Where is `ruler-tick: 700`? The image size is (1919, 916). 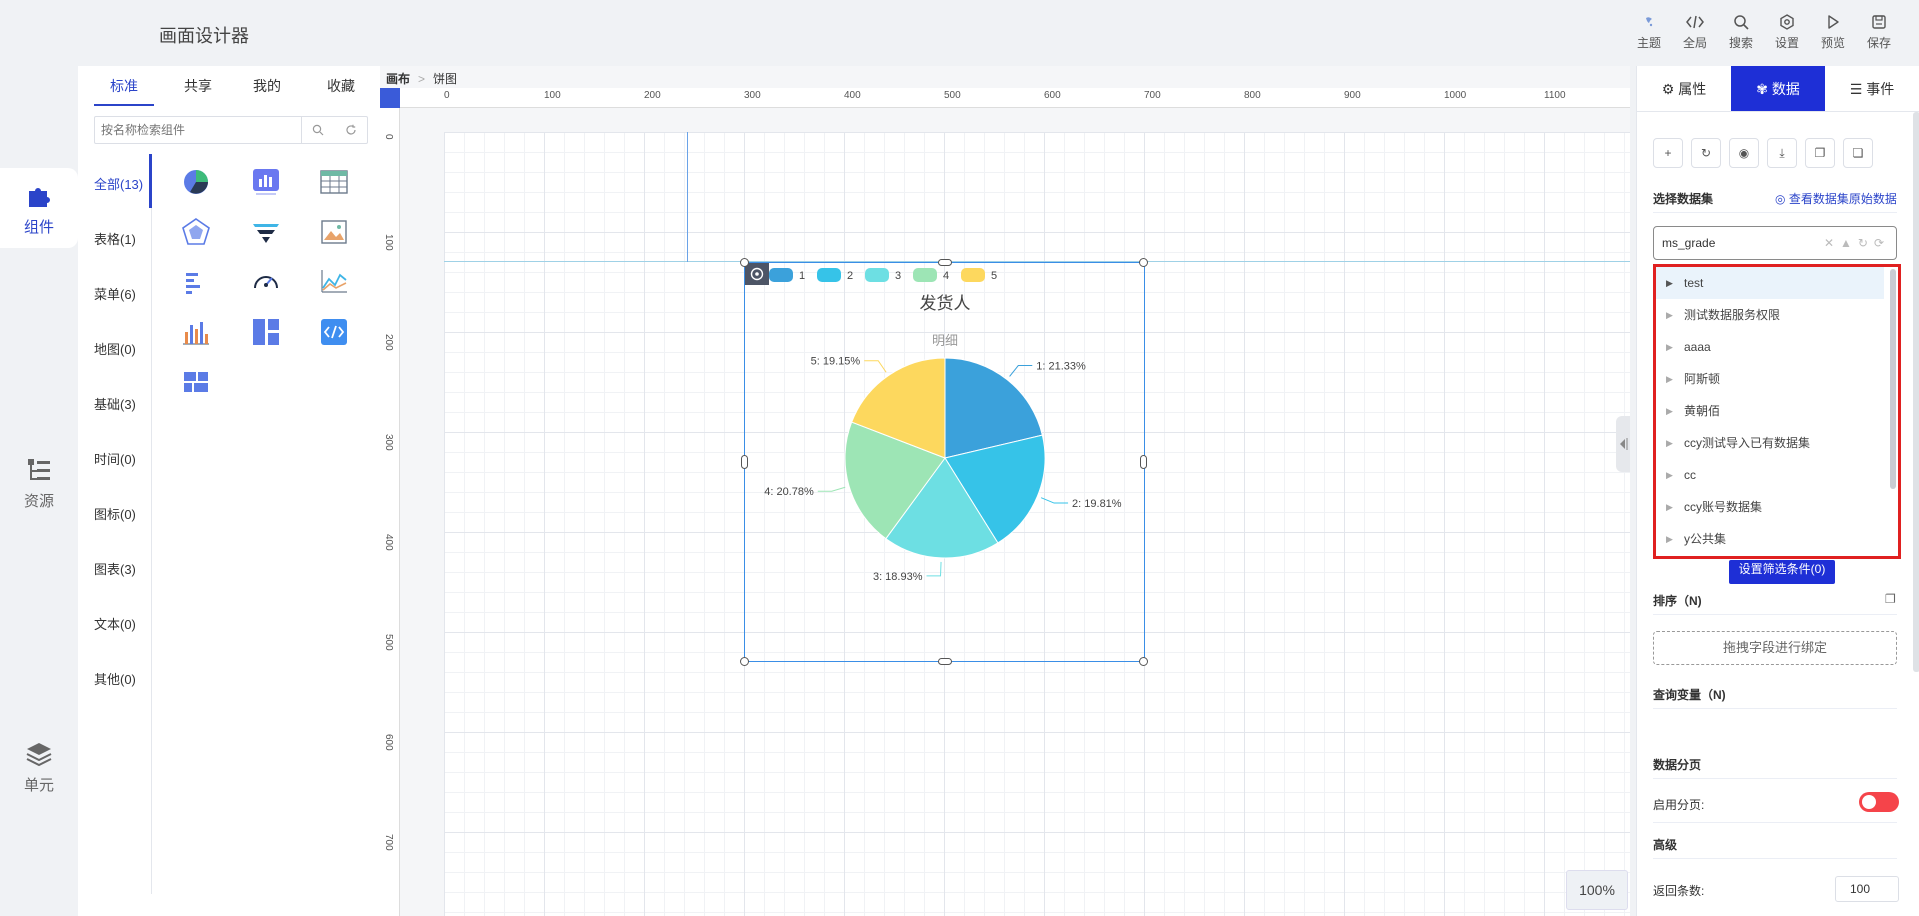
ruler-tick: 700 is located at coordinates (388, 842).